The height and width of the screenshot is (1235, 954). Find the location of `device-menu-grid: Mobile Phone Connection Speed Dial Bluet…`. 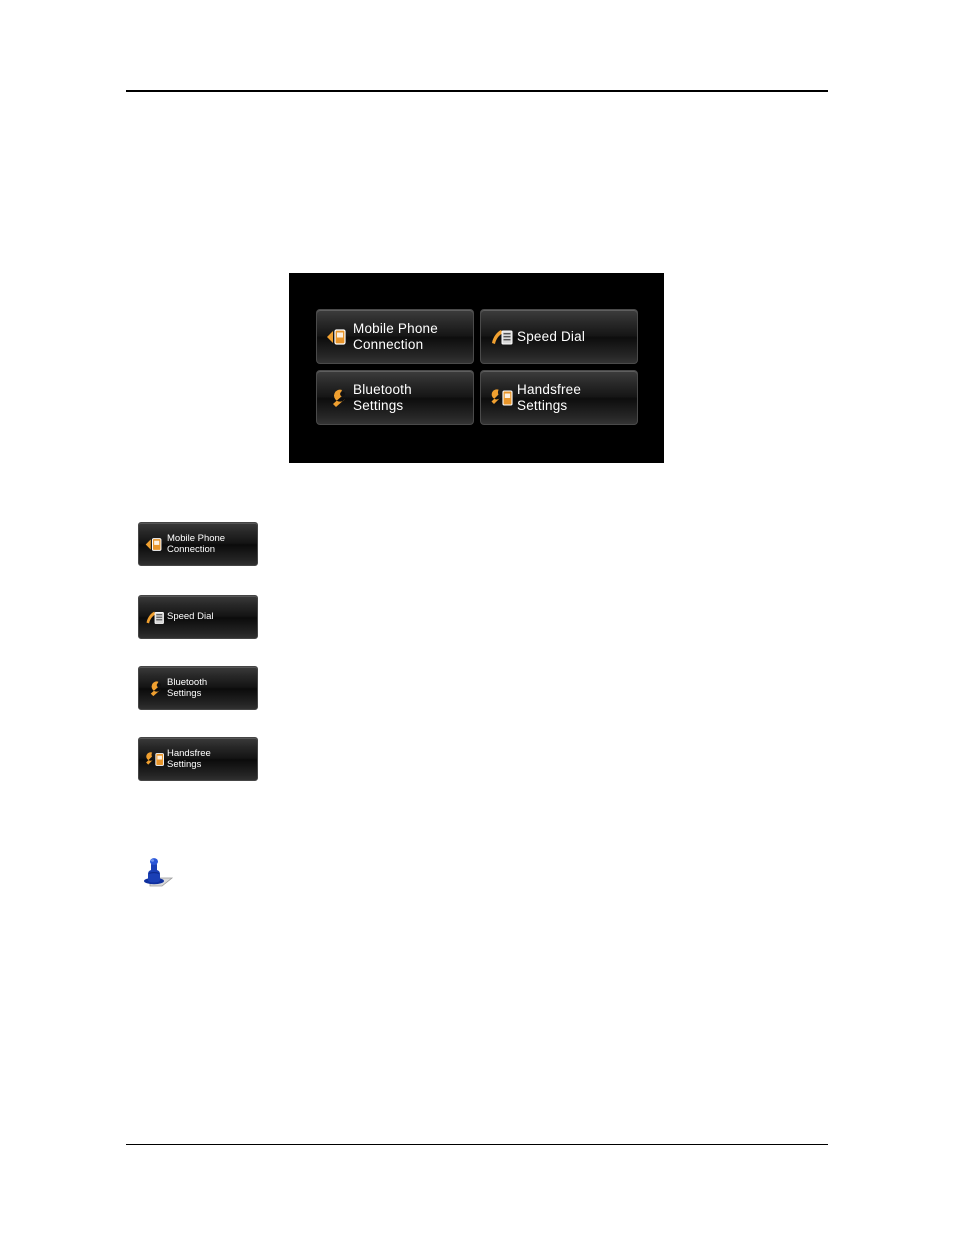

device-menu-grid: Mobile Phone Connection Speed Dial Bluet… is located at coordinates (477, 371).